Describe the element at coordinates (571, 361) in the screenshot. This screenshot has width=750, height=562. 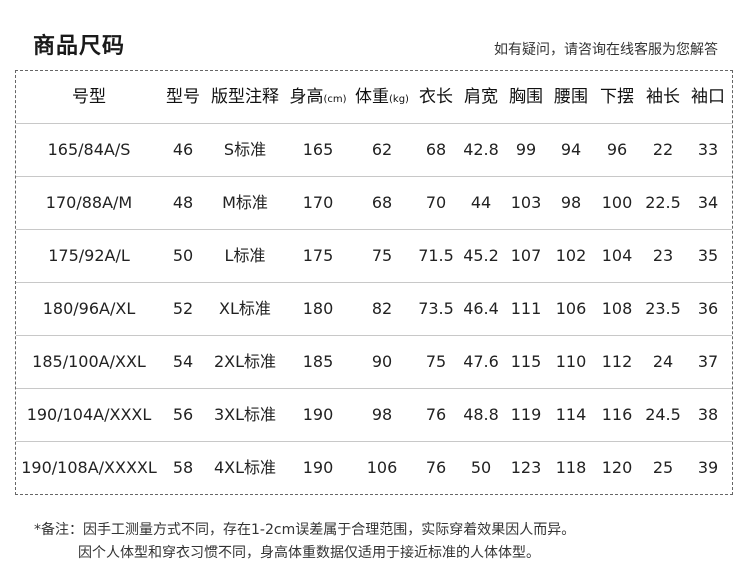
I see `table-cell: 110` at that location.